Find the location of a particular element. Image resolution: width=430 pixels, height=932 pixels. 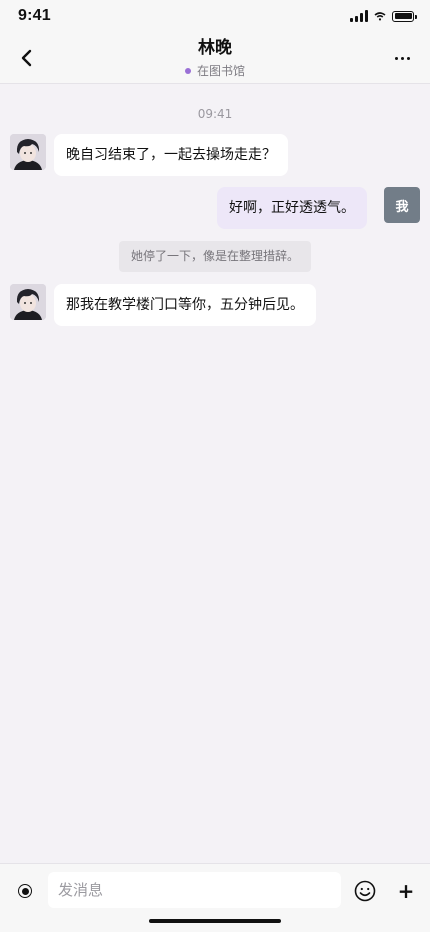

narration-message: 她停了一下，像是在整理措辞。 is located at coordinates (215, 256).